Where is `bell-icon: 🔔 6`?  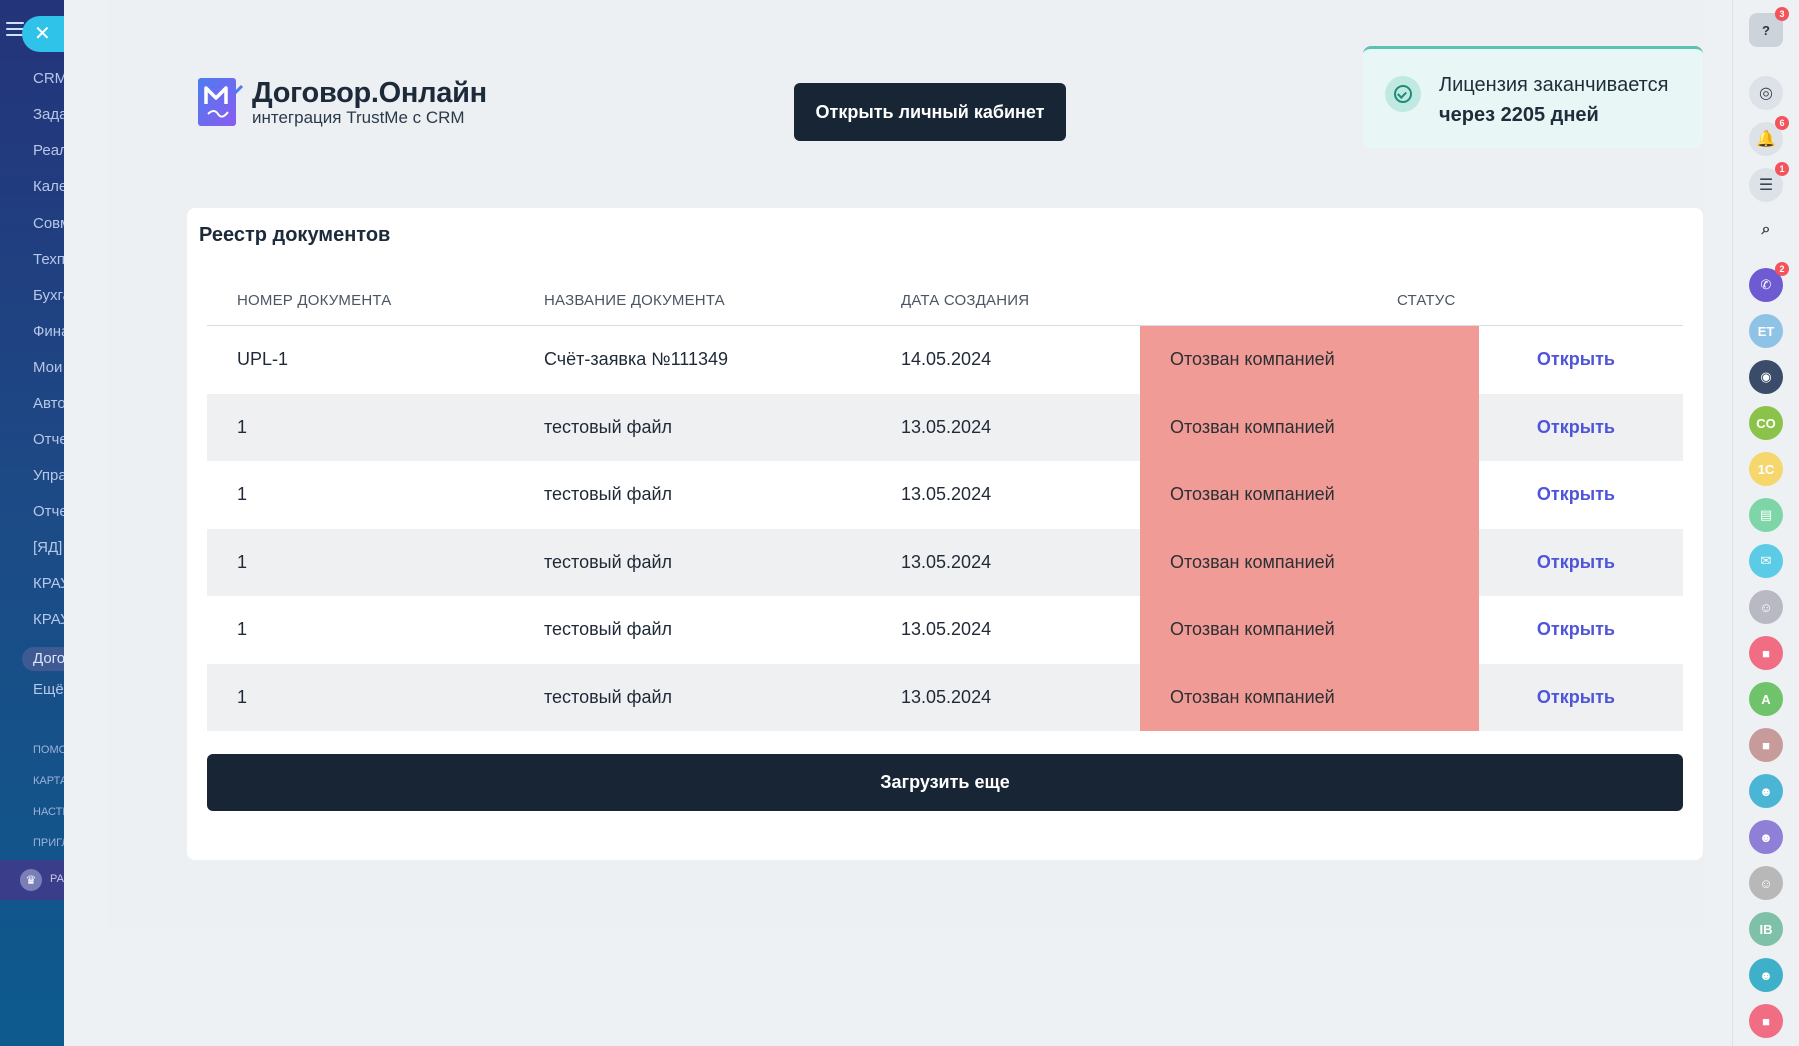
bell-icon: 🔔 6 is located at coordinates (1769, 136).